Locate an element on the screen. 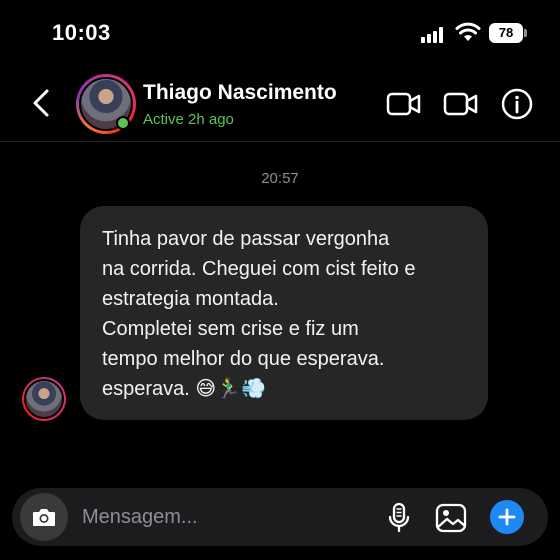 This screenshot has width=560, height=560. avatar-image is located at coordinates (44, 399).